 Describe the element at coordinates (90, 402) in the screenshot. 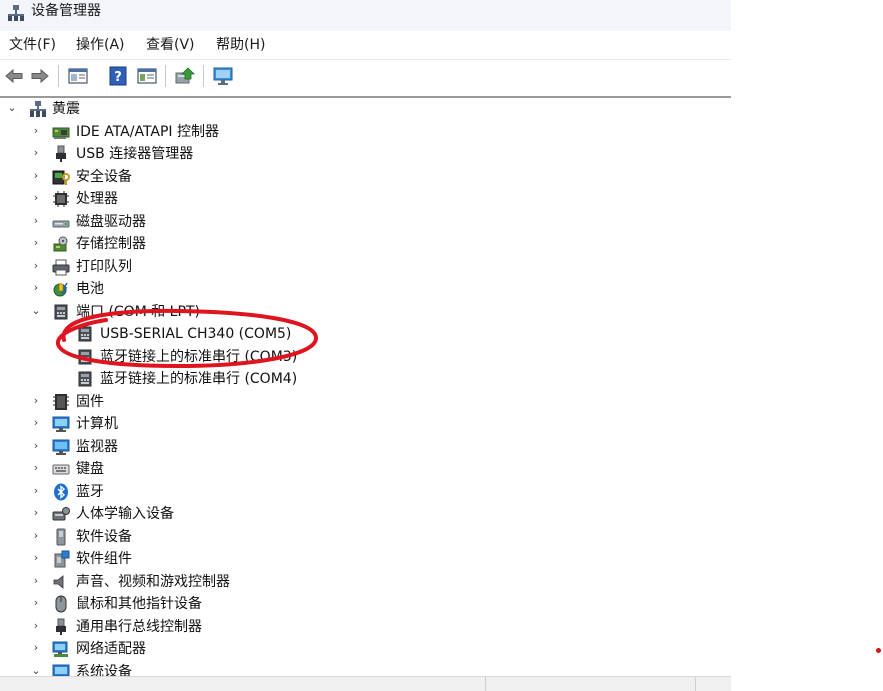

I see `tree-item-label: 固件` at that location.